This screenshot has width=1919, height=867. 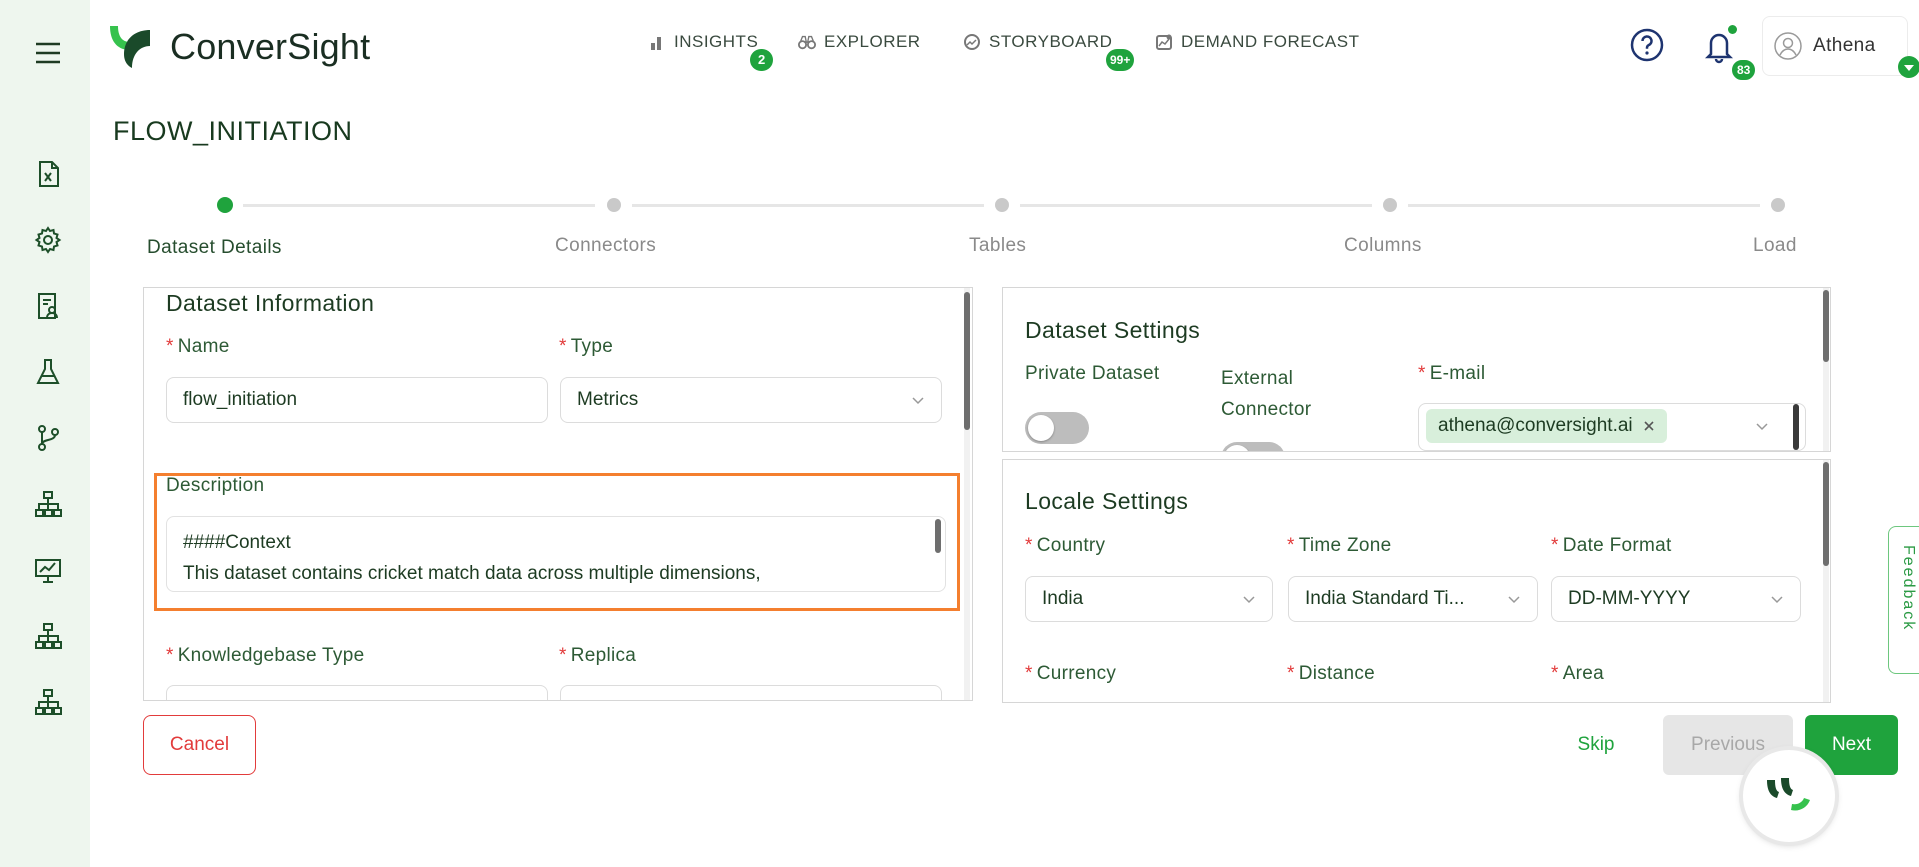 I want to click on nav-explorer-label: EXPLORER, so click(x=872, y=41).